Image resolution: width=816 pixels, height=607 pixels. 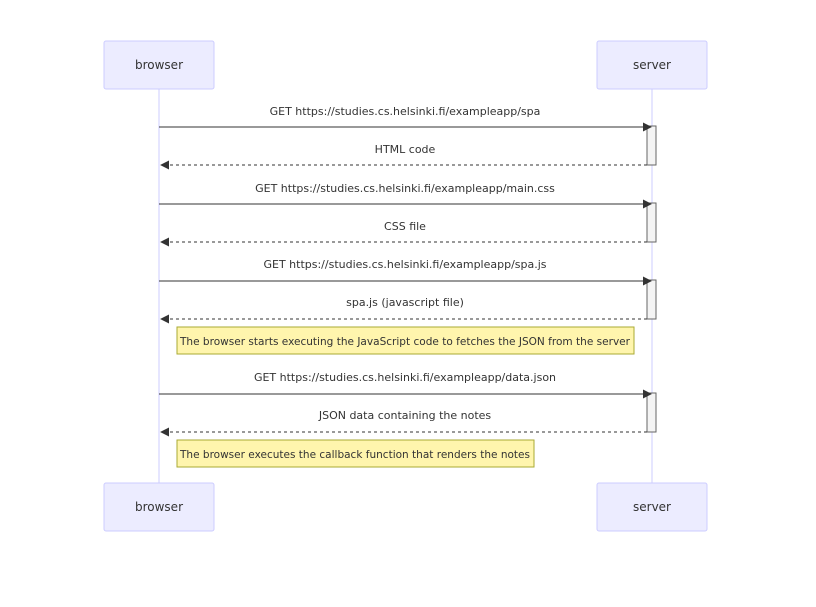 I want to click on participant-server-bottom: server, so click(x=652, y=507).